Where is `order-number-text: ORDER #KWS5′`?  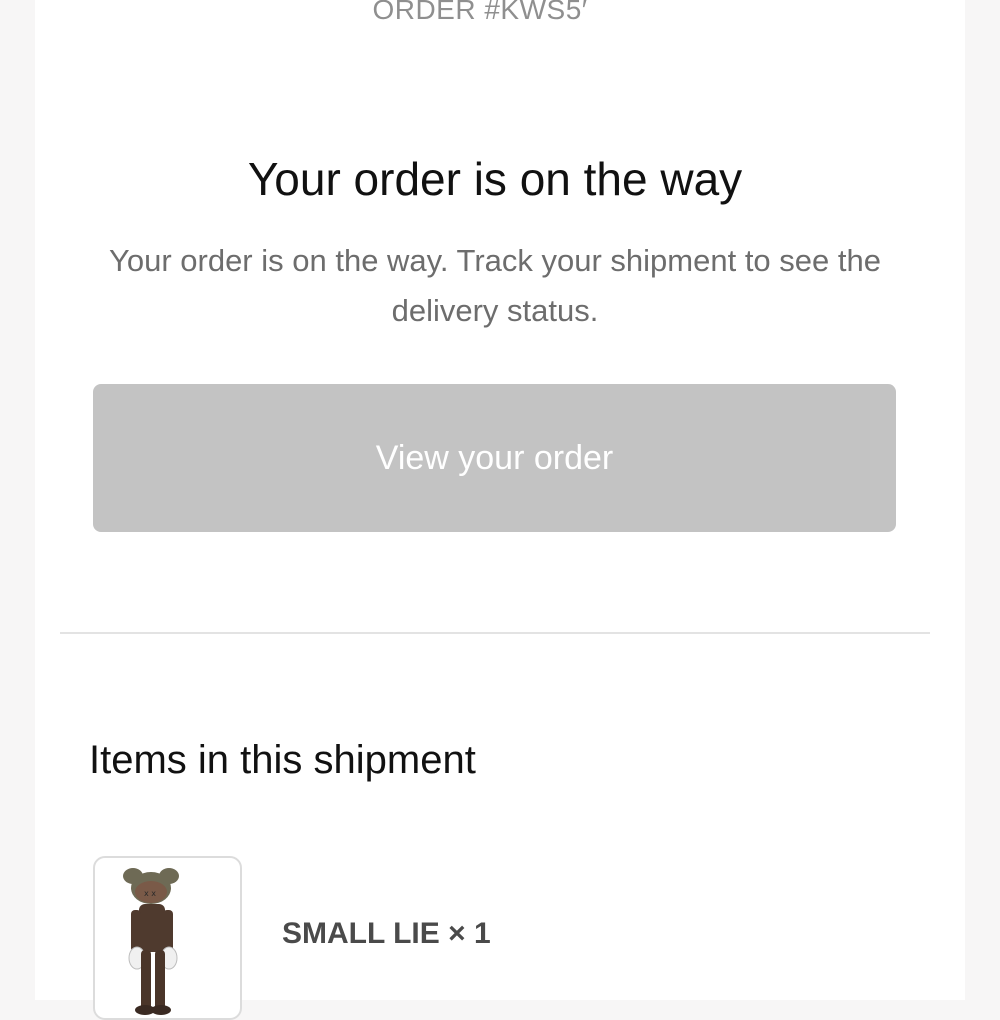
order-number-text: ORDER #KWS5′ is located at coordinates (480, 12).